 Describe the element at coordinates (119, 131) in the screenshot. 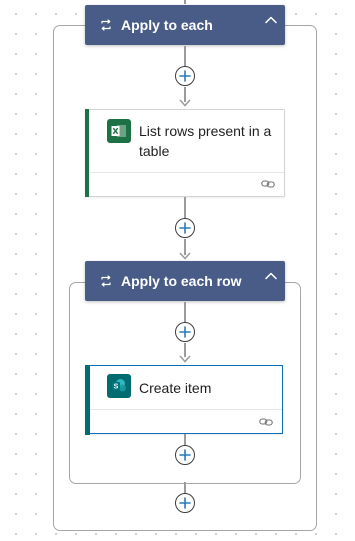

I see `excel-icon` at that location.